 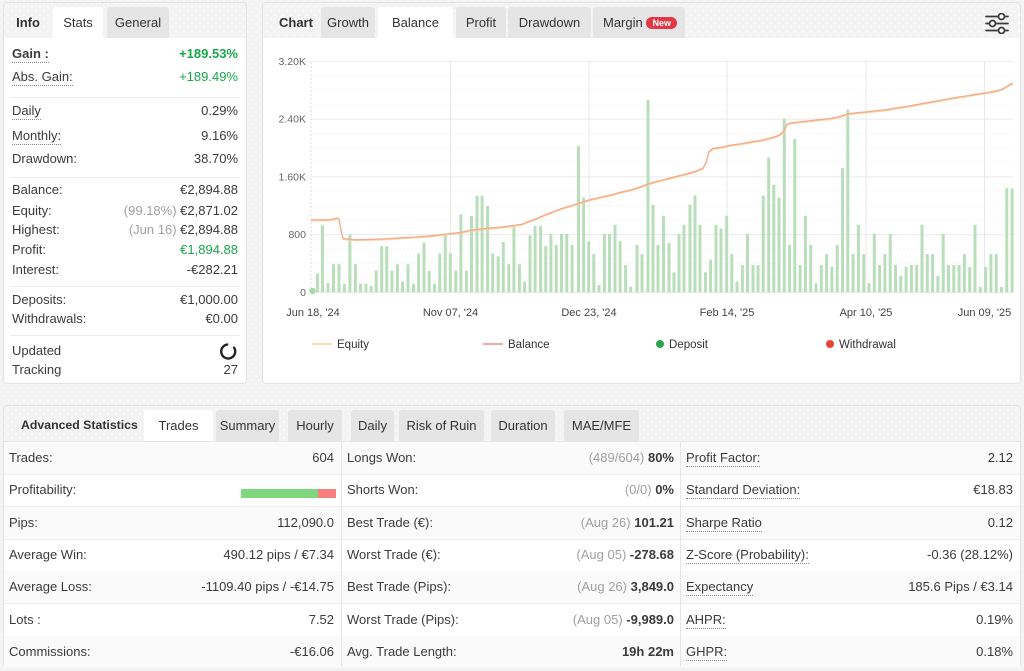 What do you see at coordinates (588, 313) in the screenshot?
I see `svg-text: Dec 23, '24` at bounding box center [588, 313].